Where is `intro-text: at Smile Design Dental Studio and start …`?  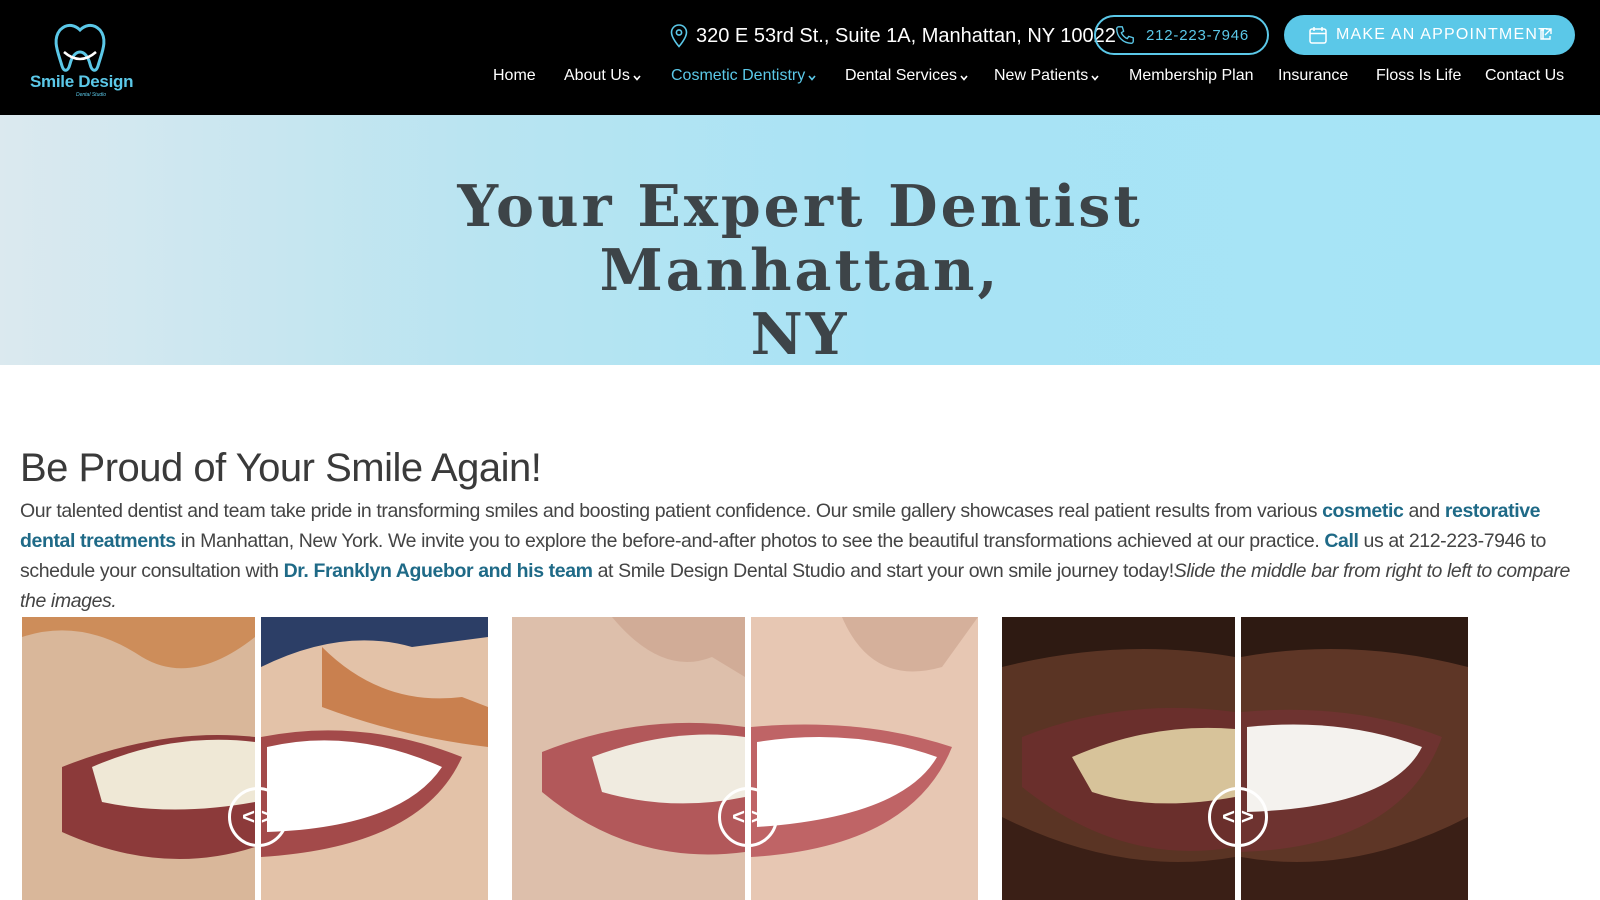
intro-text: at Smile Design Dental Studio and start … is located at coordinates (883, 571).